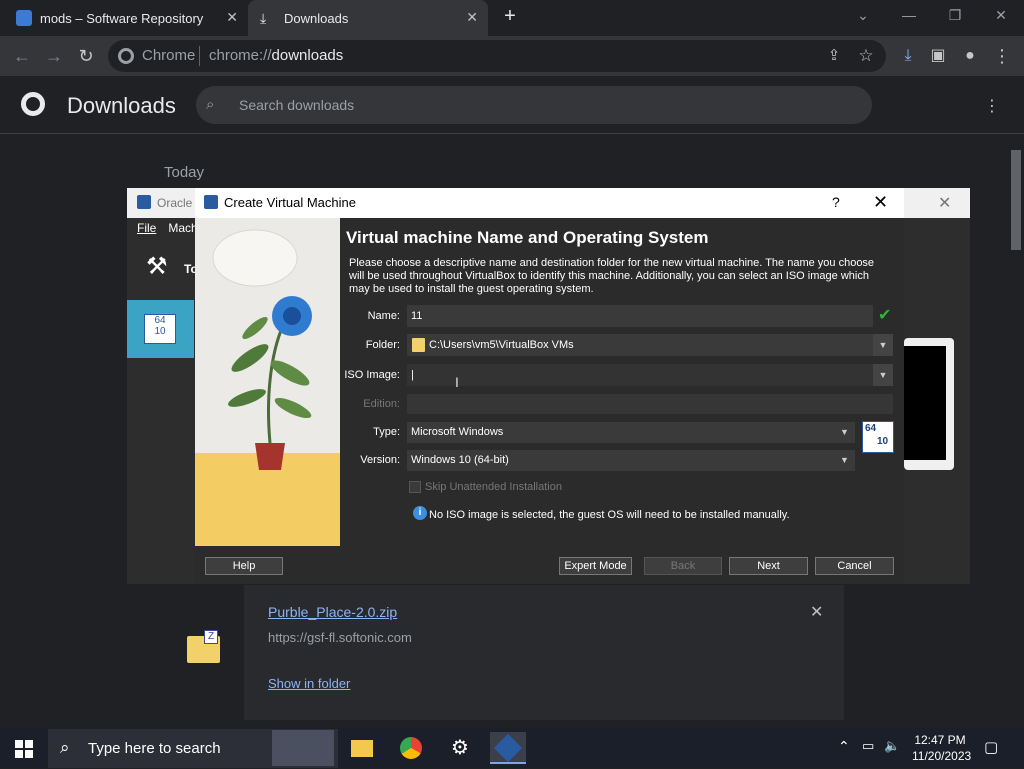  I want to click on search-highlight-image, so click(303, 748).